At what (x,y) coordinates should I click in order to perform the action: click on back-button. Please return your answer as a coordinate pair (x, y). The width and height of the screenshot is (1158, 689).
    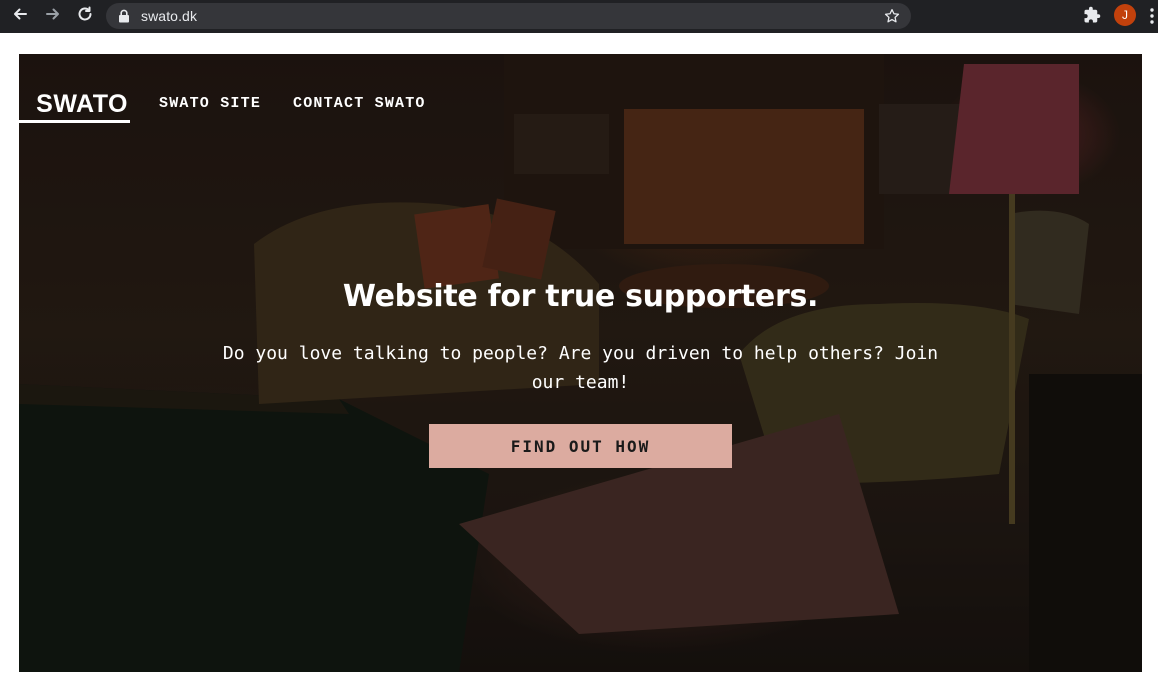
    Looking at the image, I should click on (20, 16).